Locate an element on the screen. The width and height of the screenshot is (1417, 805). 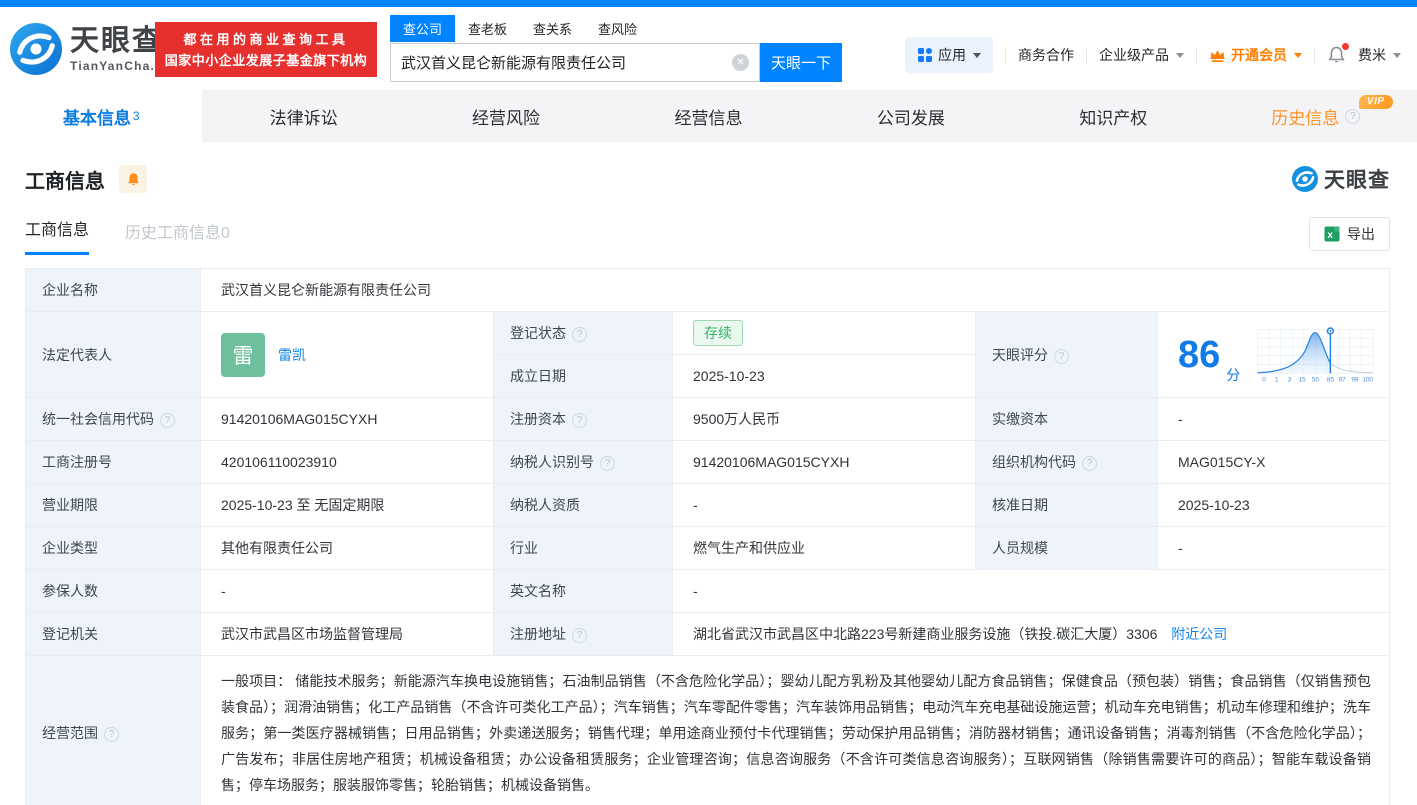
business-term-value: 2025-10-23 至 无固定期限 is located at coordinates (347, 505).